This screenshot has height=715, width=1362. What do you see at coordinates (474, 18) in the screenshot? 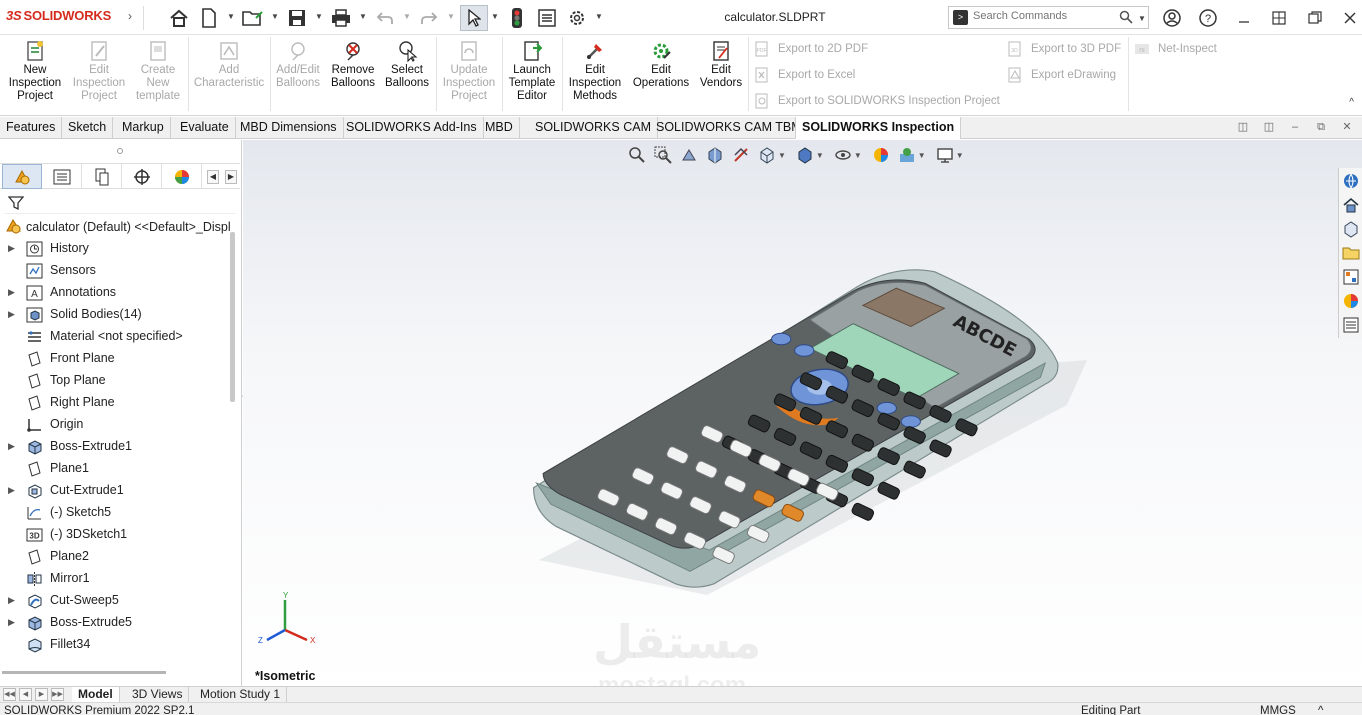
I see `select-cursor-icon` at bounding box center [474, 18].